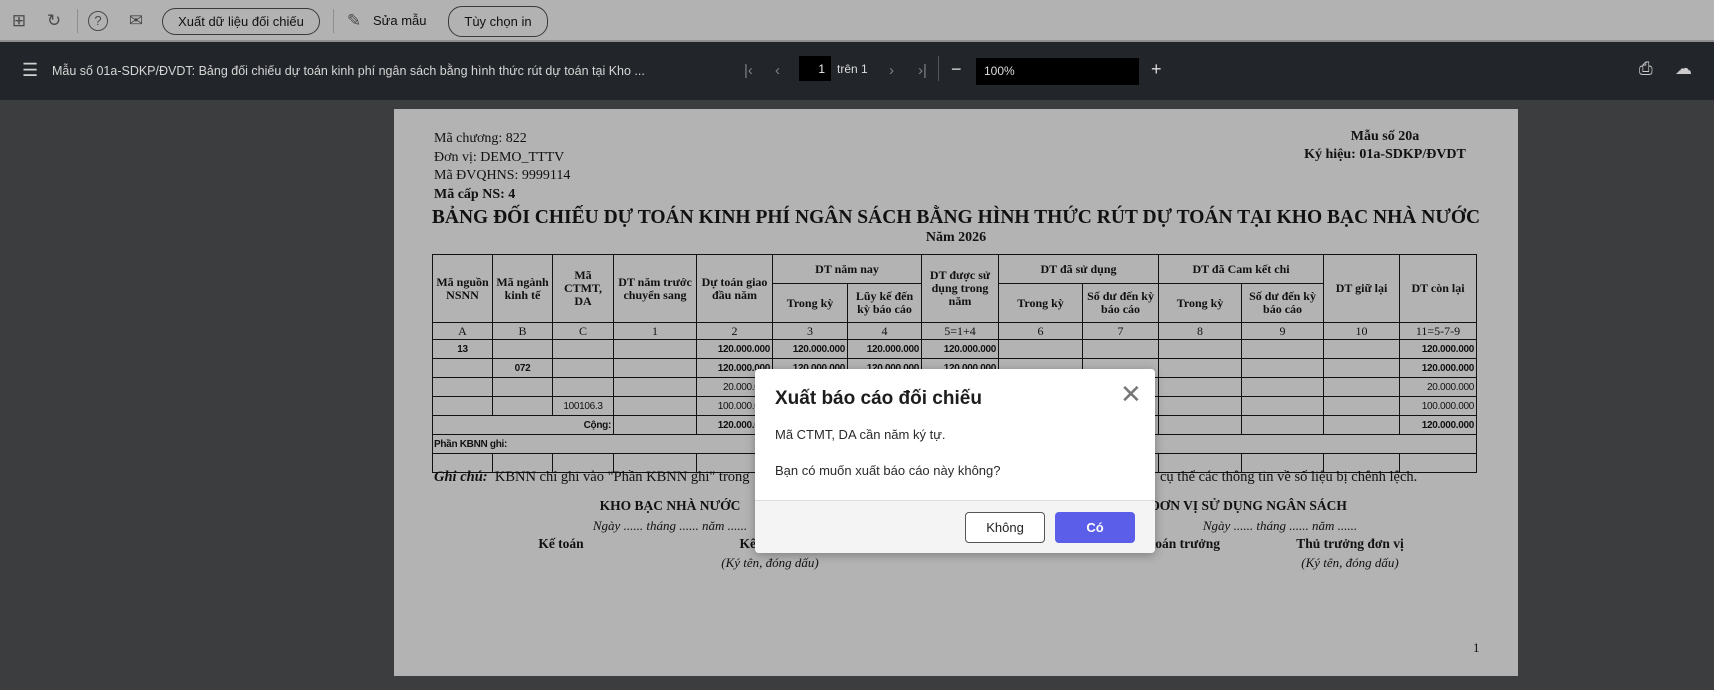 This screenshot has width=1714, height=690. Describe the element at coordinates (1438, 288) in the screenshot. I see `col-header: DT còn lại` at that location.